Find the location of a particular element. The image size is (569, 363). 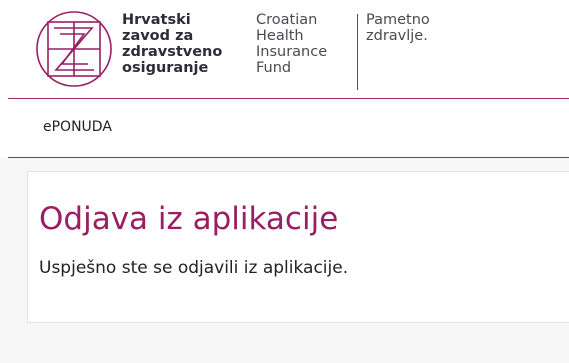

tagline-line: zdravlje. is located at coordinates (397, 36).